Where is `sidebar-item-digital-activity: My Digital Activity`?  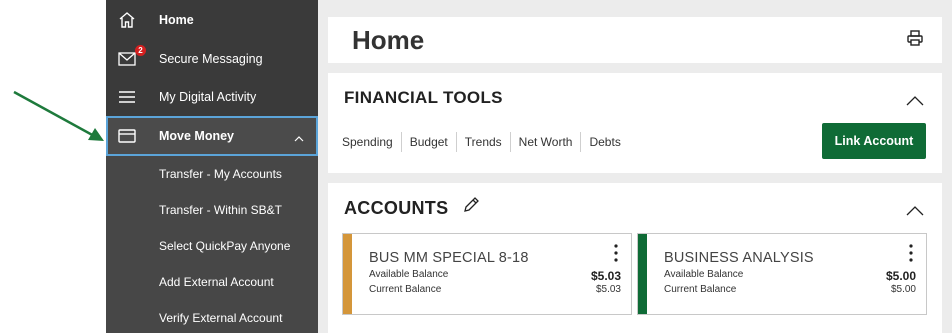
sidebar-item-digital-activity: My Digital Activity is located at coordinates (212, 97).